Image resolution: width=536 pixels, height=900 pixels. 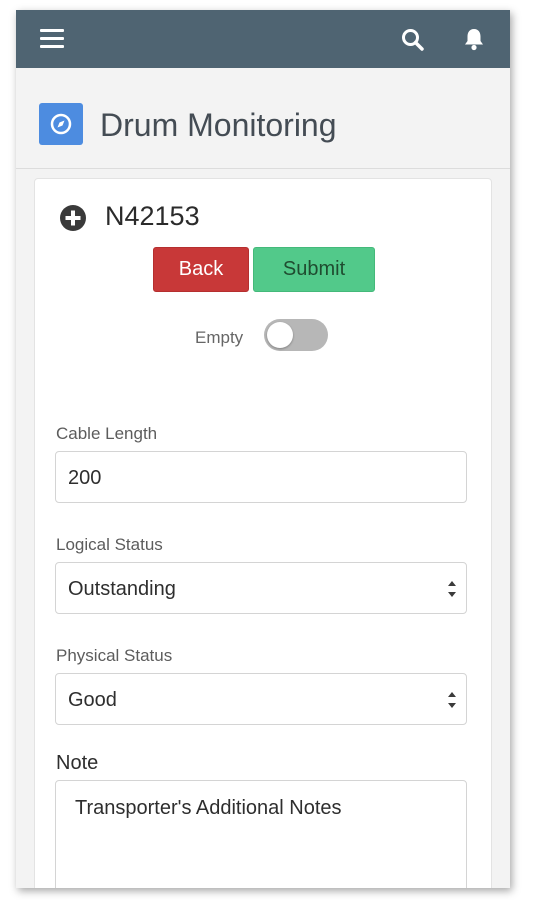 What do you see at coordinates (314, 269) in the screenshot?
I see `submit-button: Submit` at bounding box center [314, 269].